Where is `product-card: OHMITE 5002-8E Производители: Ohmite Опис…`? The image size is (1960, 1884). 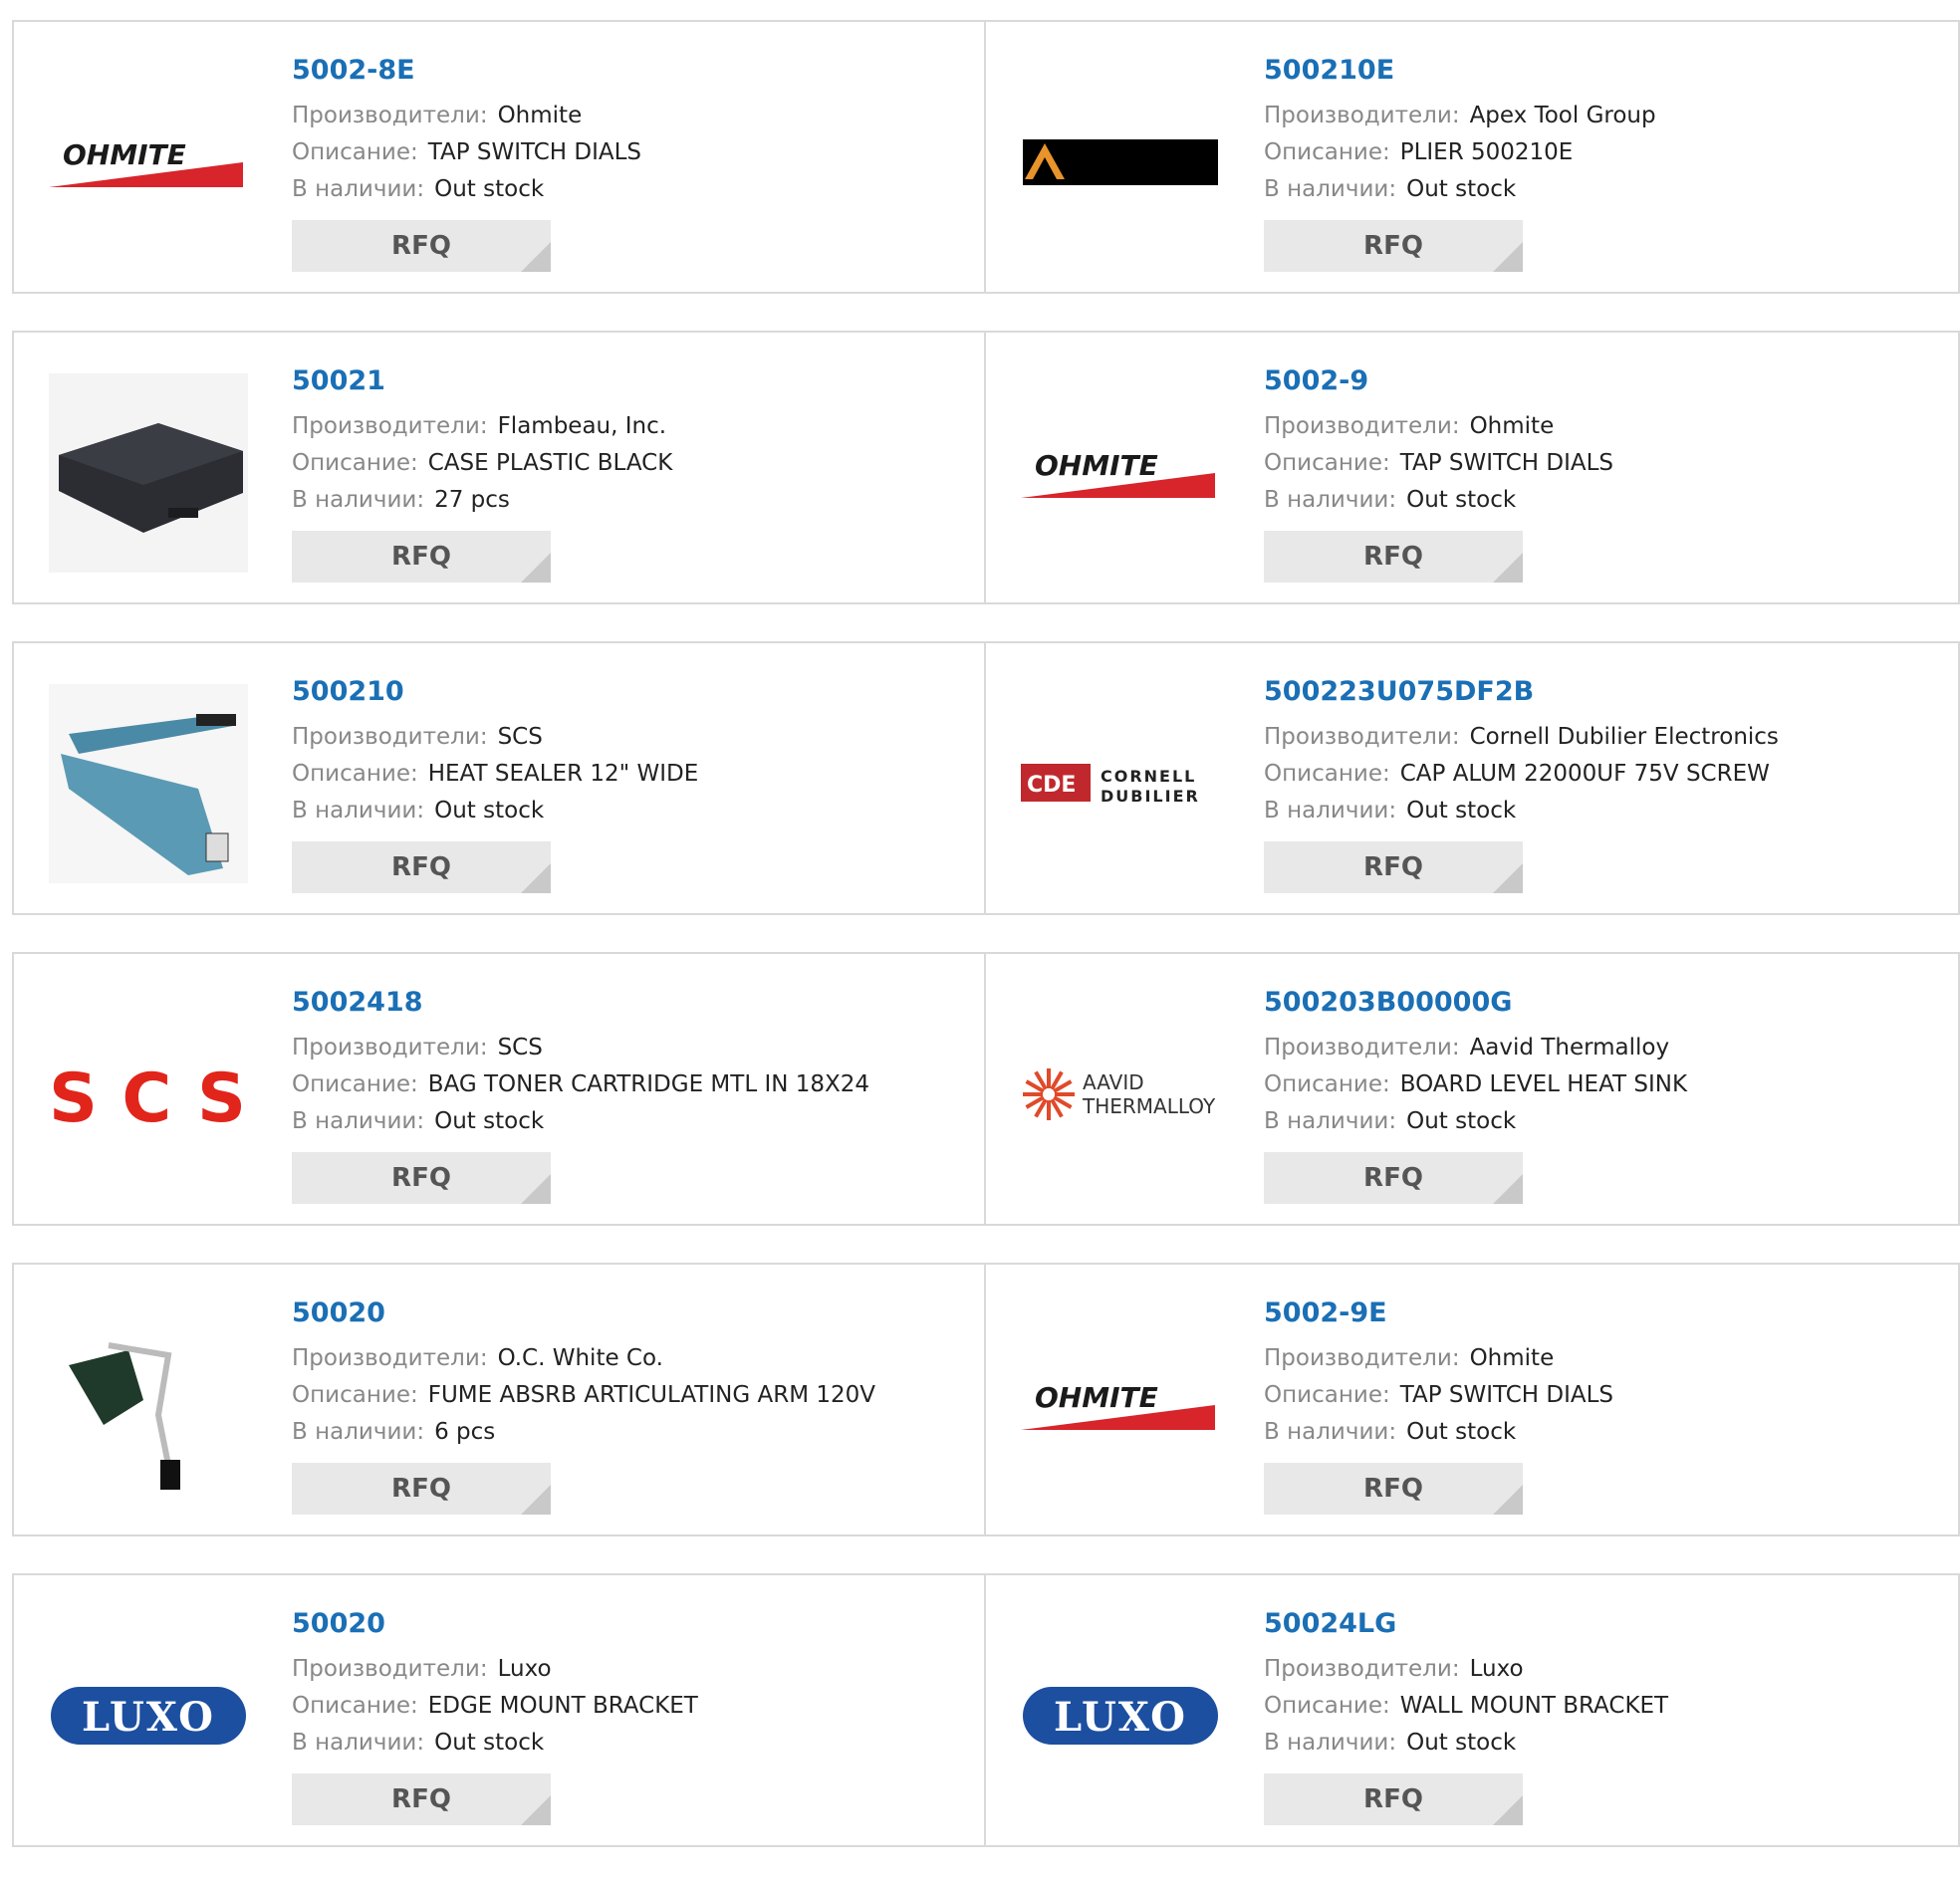
product-card: OHMITE 5002-8E Производители: Ohmite Опис… is located at coordinates (499, 157).